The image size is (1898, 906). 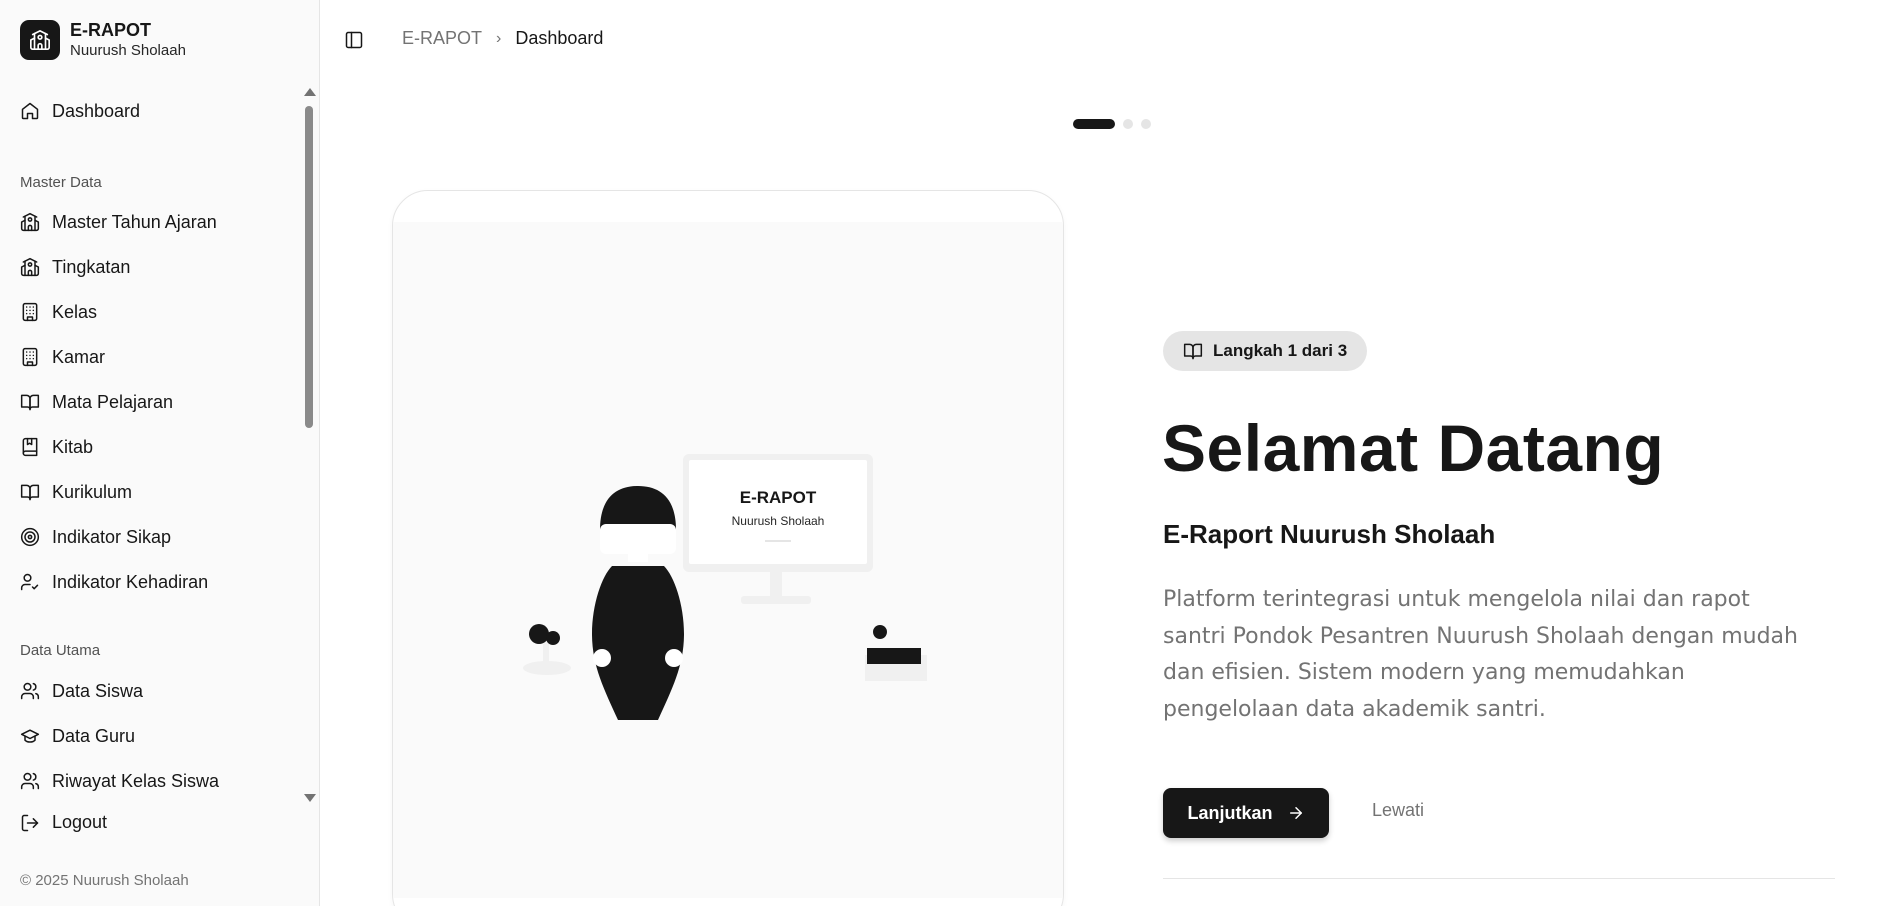 I want to click on sidebar-item-label: Kitab, so click(x=73, y=446).